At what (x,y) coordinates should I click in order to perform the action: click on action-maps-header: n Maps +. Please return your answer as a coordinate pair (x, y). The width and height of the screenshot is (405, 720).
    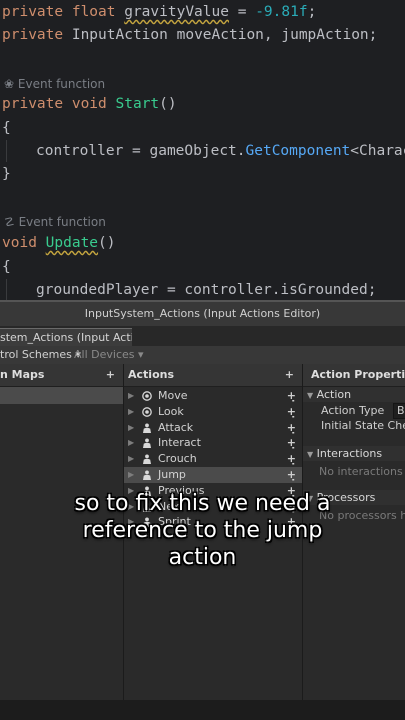
    Looking at the image, I should click on (61, 375).